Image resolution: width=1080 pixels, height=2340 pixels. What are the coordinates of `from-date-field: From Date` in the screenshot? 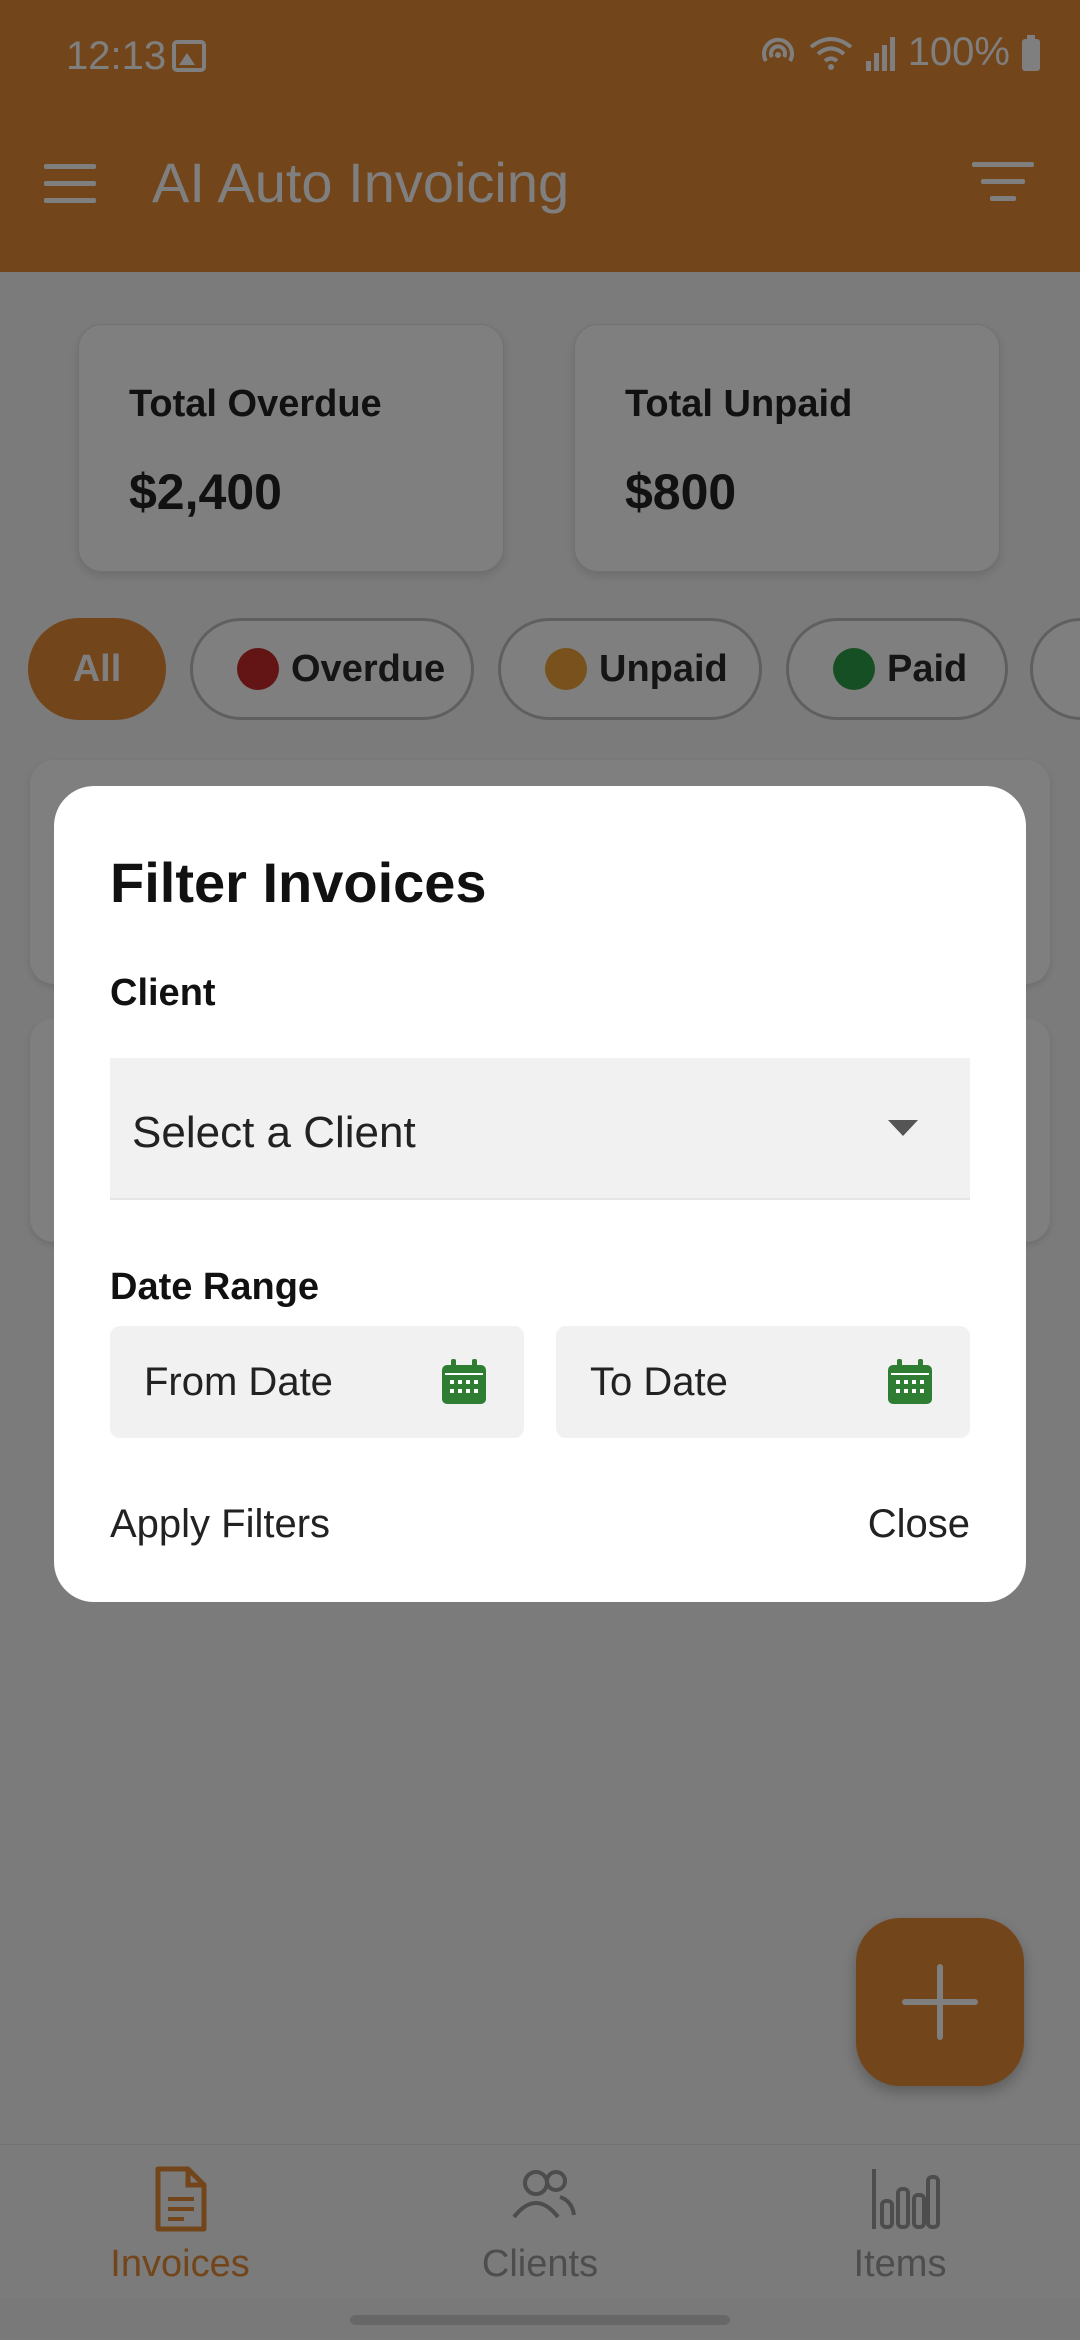 It's located at (317, 1382).